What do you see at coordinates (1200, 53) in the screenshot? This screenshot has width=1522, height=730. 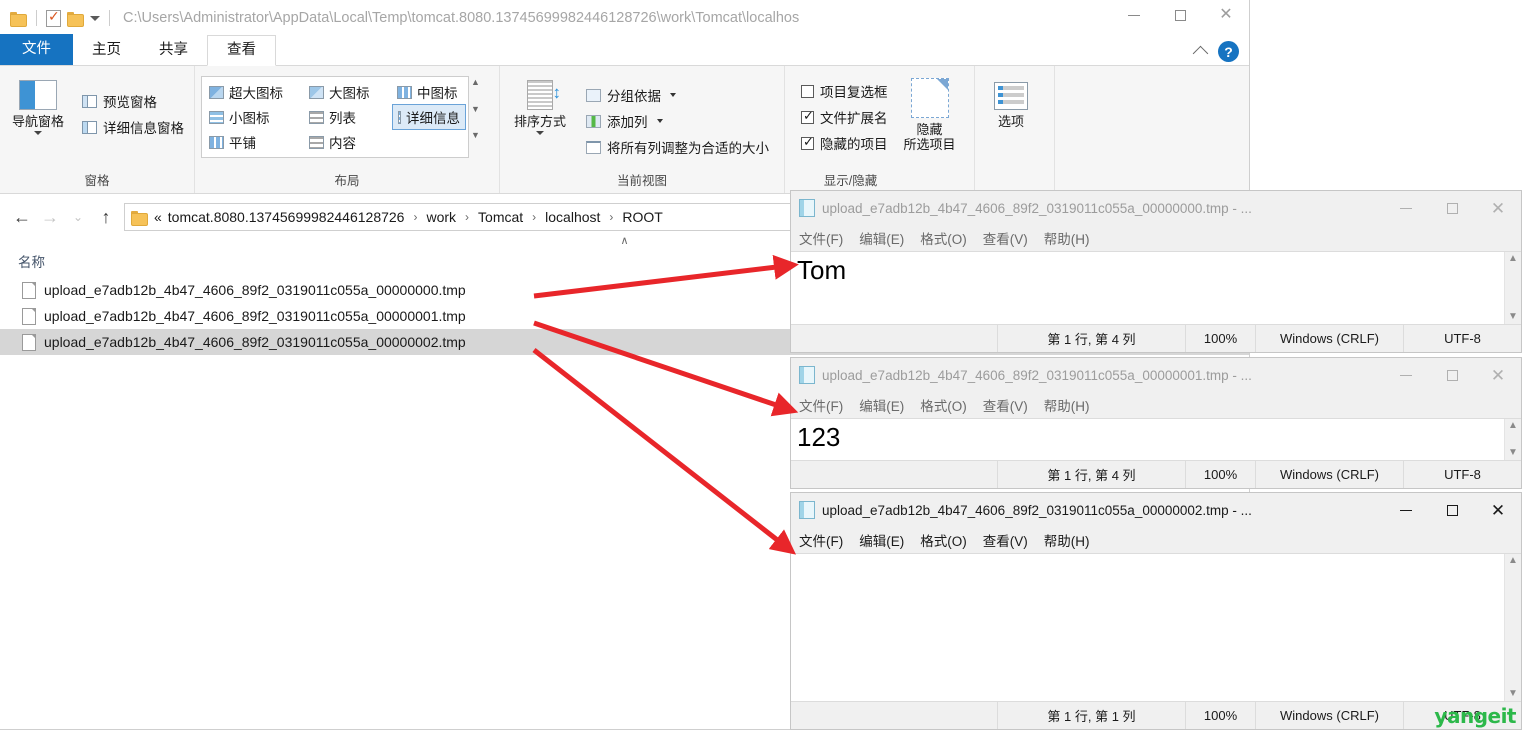 I see `collapse-ribbon-icon` at bounding box center [1200, 53].